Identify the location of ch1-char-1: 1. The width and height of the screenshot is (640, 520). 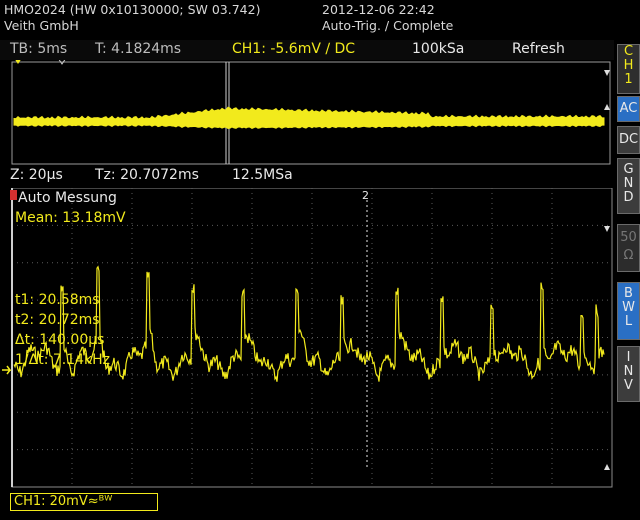
(628, 79).